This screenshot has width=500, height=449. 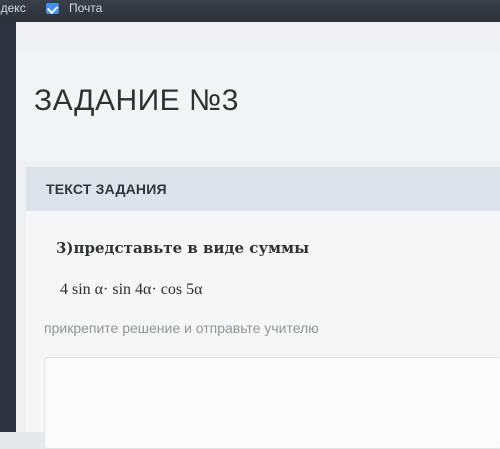 I want to click on left-sidebar-edge, so click(x=8, y=227).